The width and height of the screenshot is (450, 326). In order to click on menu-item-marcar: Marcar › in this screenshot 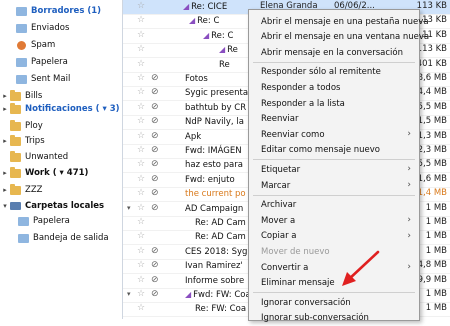, I will do `click(334, 185)`.